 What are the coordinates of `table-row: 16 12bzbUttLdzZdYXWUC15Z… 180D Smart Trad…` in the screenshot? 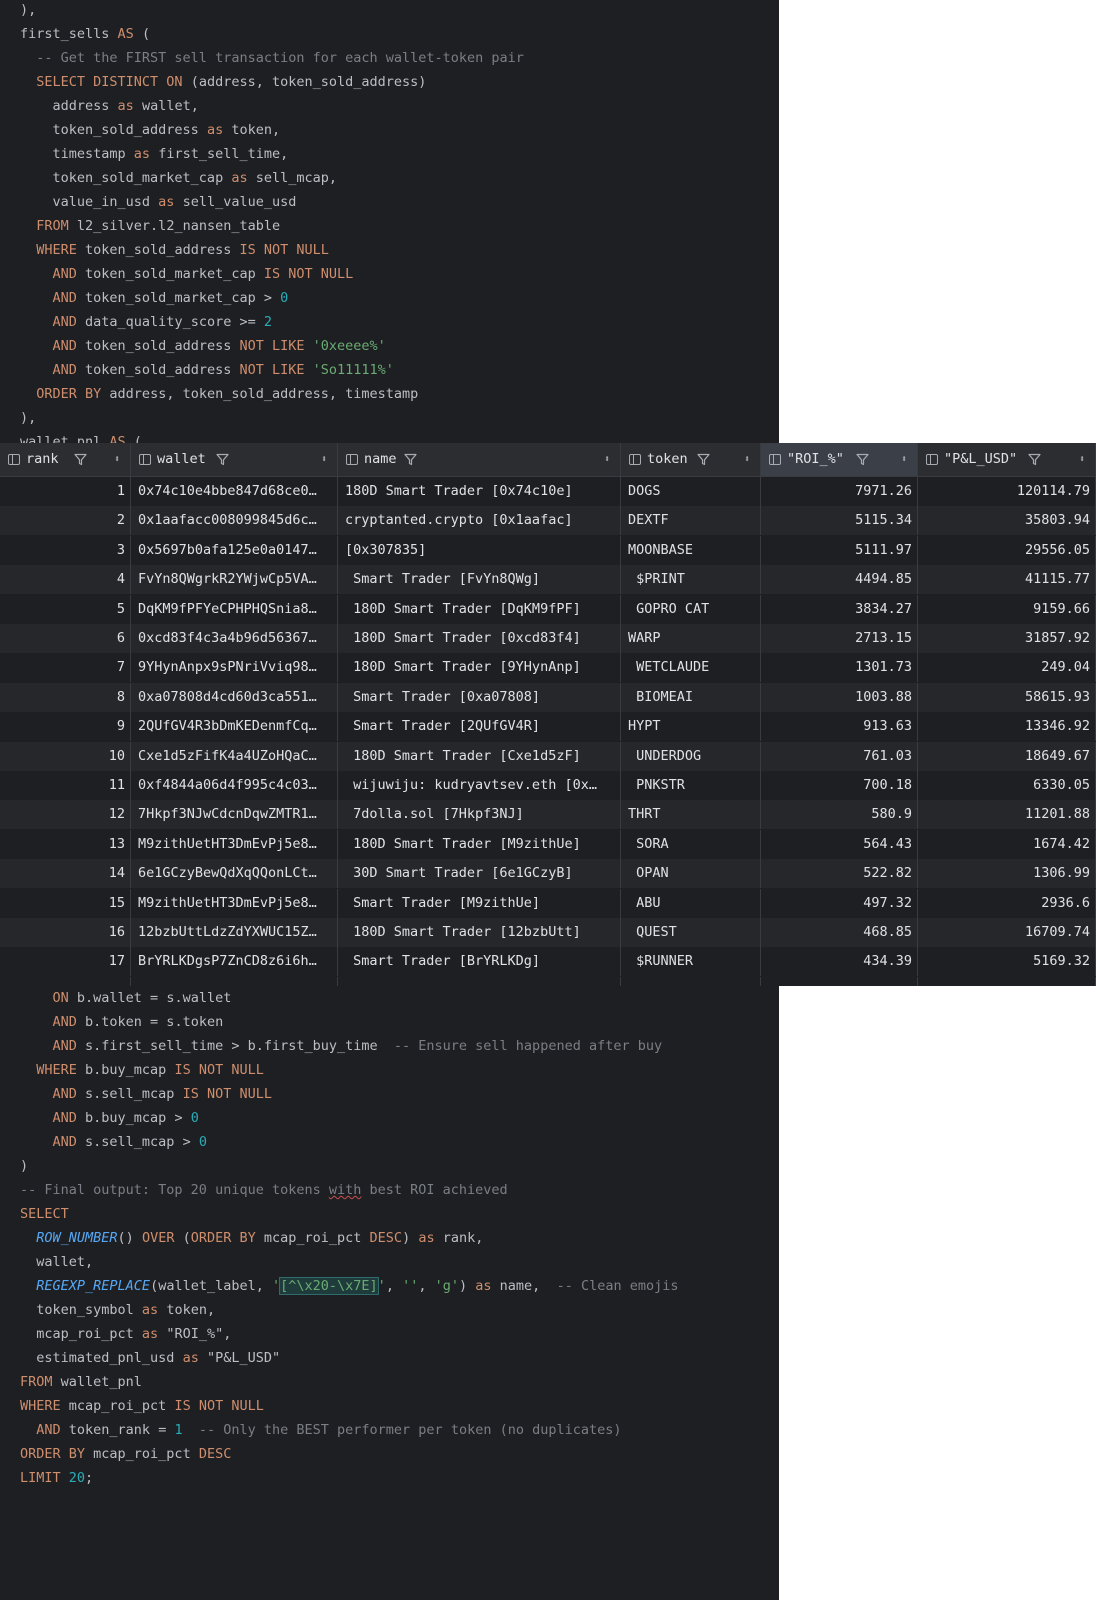 It's located at (548, 932).